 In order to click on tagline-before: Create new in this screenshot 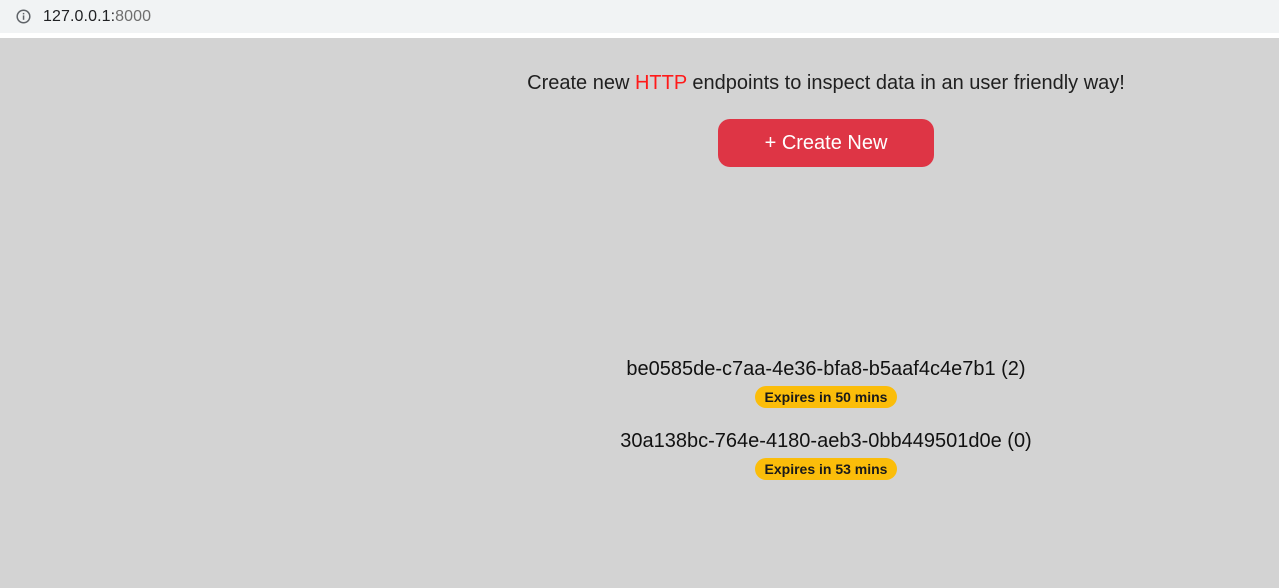, I will do `click(581, 83)`.